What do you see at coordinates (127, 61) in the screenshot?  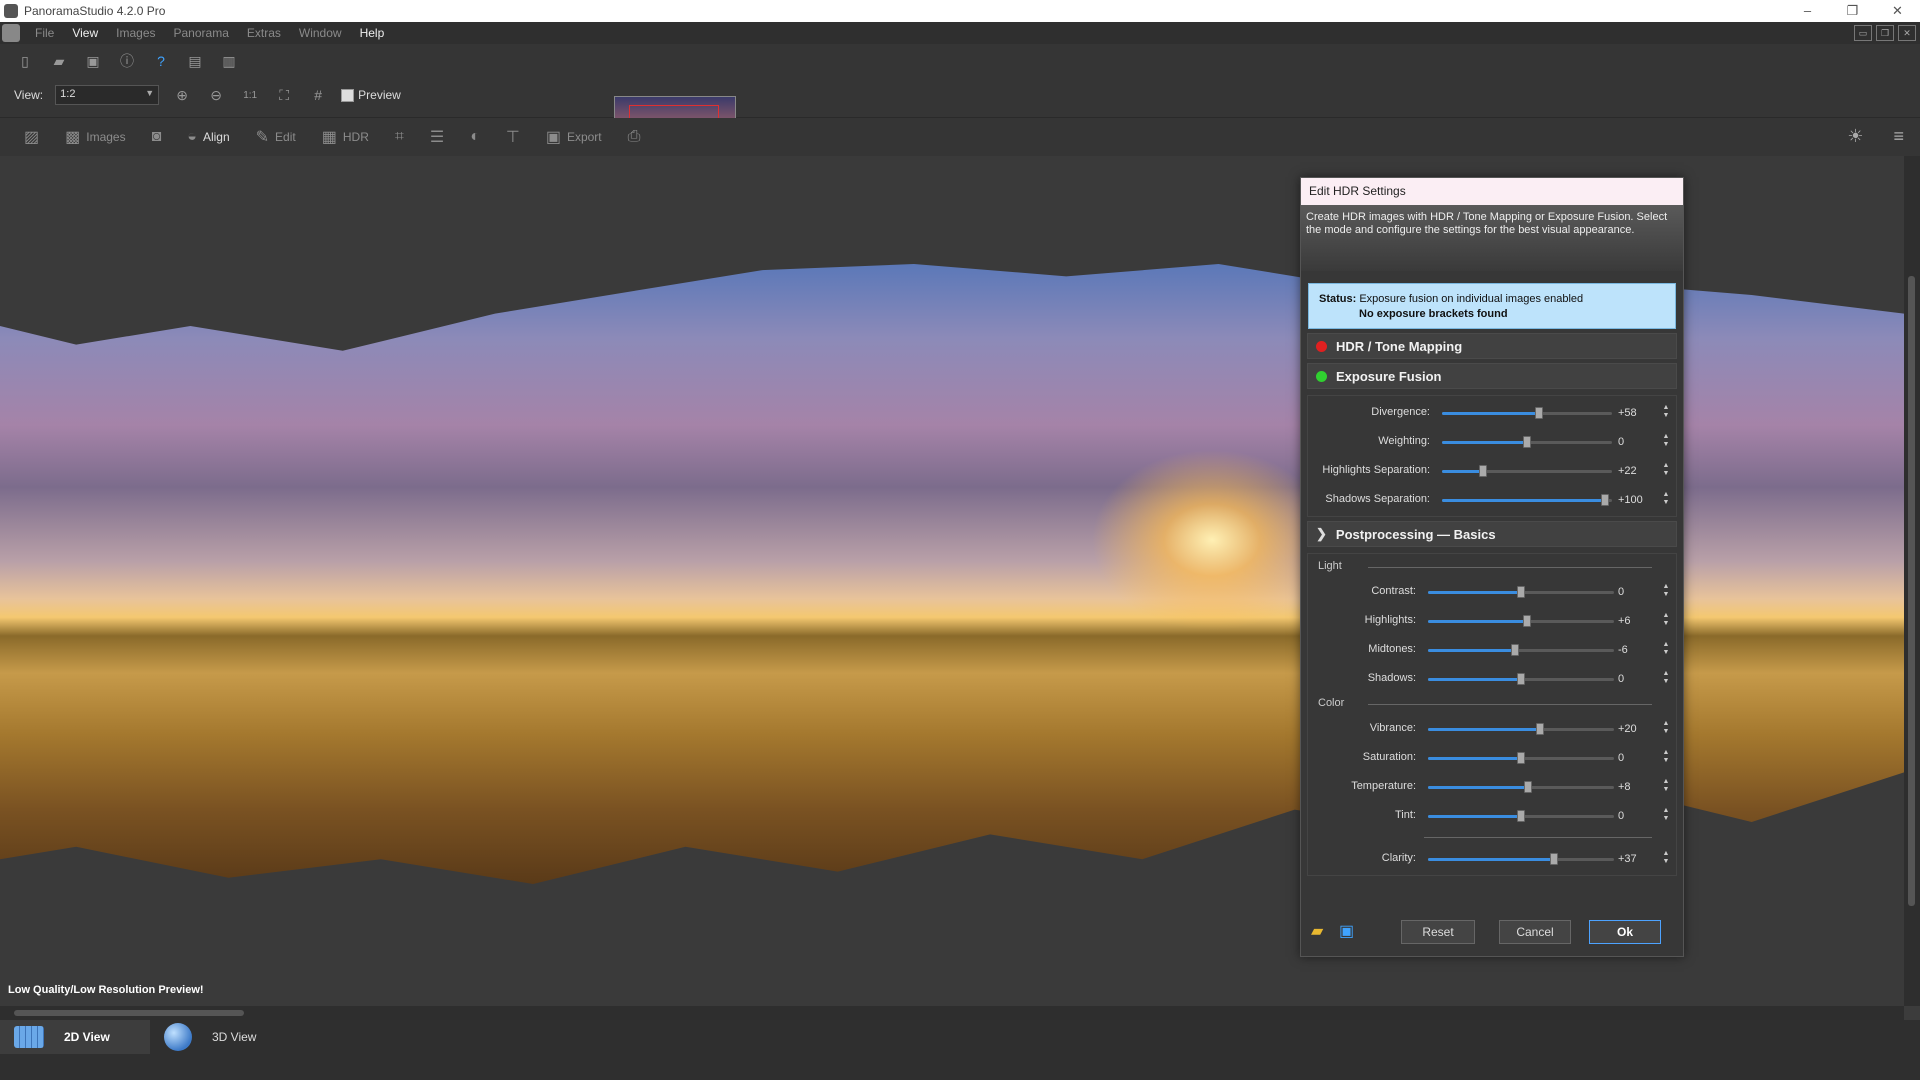 I see `info-icon: ⓘ` at bounding box center [127, 61].